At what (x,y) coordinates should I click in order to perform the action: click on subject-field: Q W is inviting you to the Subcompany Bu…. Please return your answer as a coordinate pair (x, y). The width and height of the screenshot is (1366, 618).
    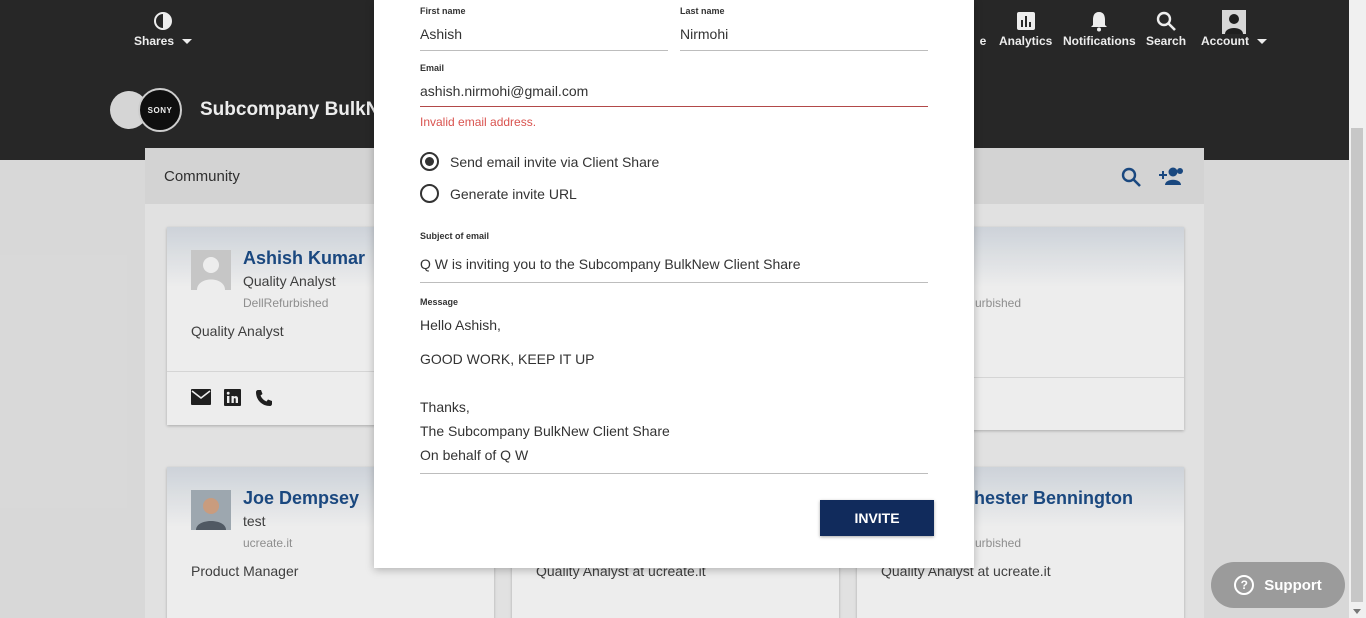
    Looking at the image, I should click on (610, 264).